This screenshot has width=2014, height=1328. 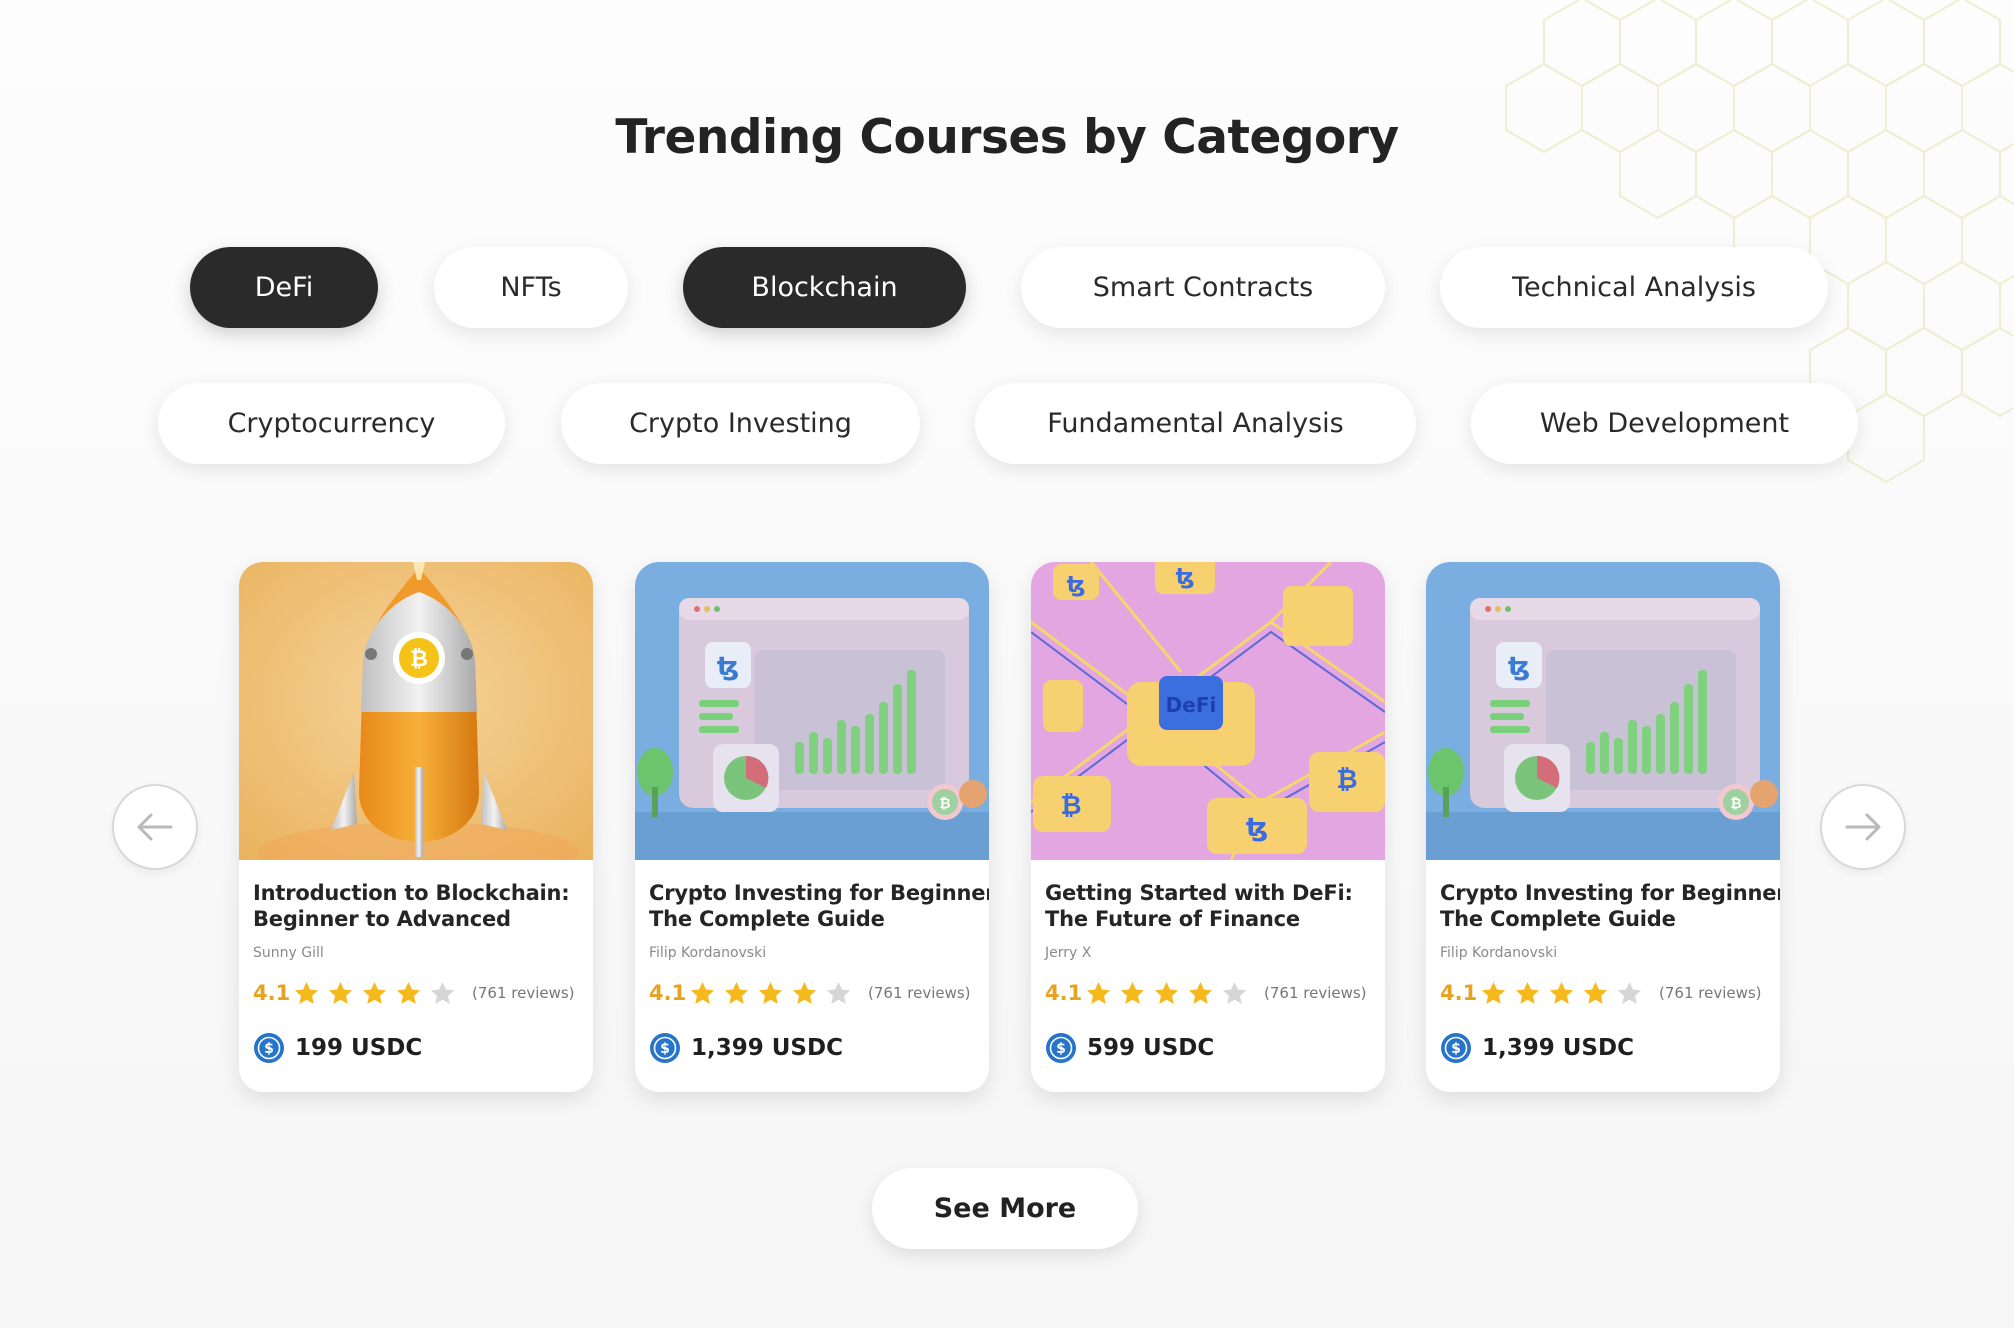 I want to click on category-pill-technical-analysis: Technical Analysis, so click(x=1634, y=287).